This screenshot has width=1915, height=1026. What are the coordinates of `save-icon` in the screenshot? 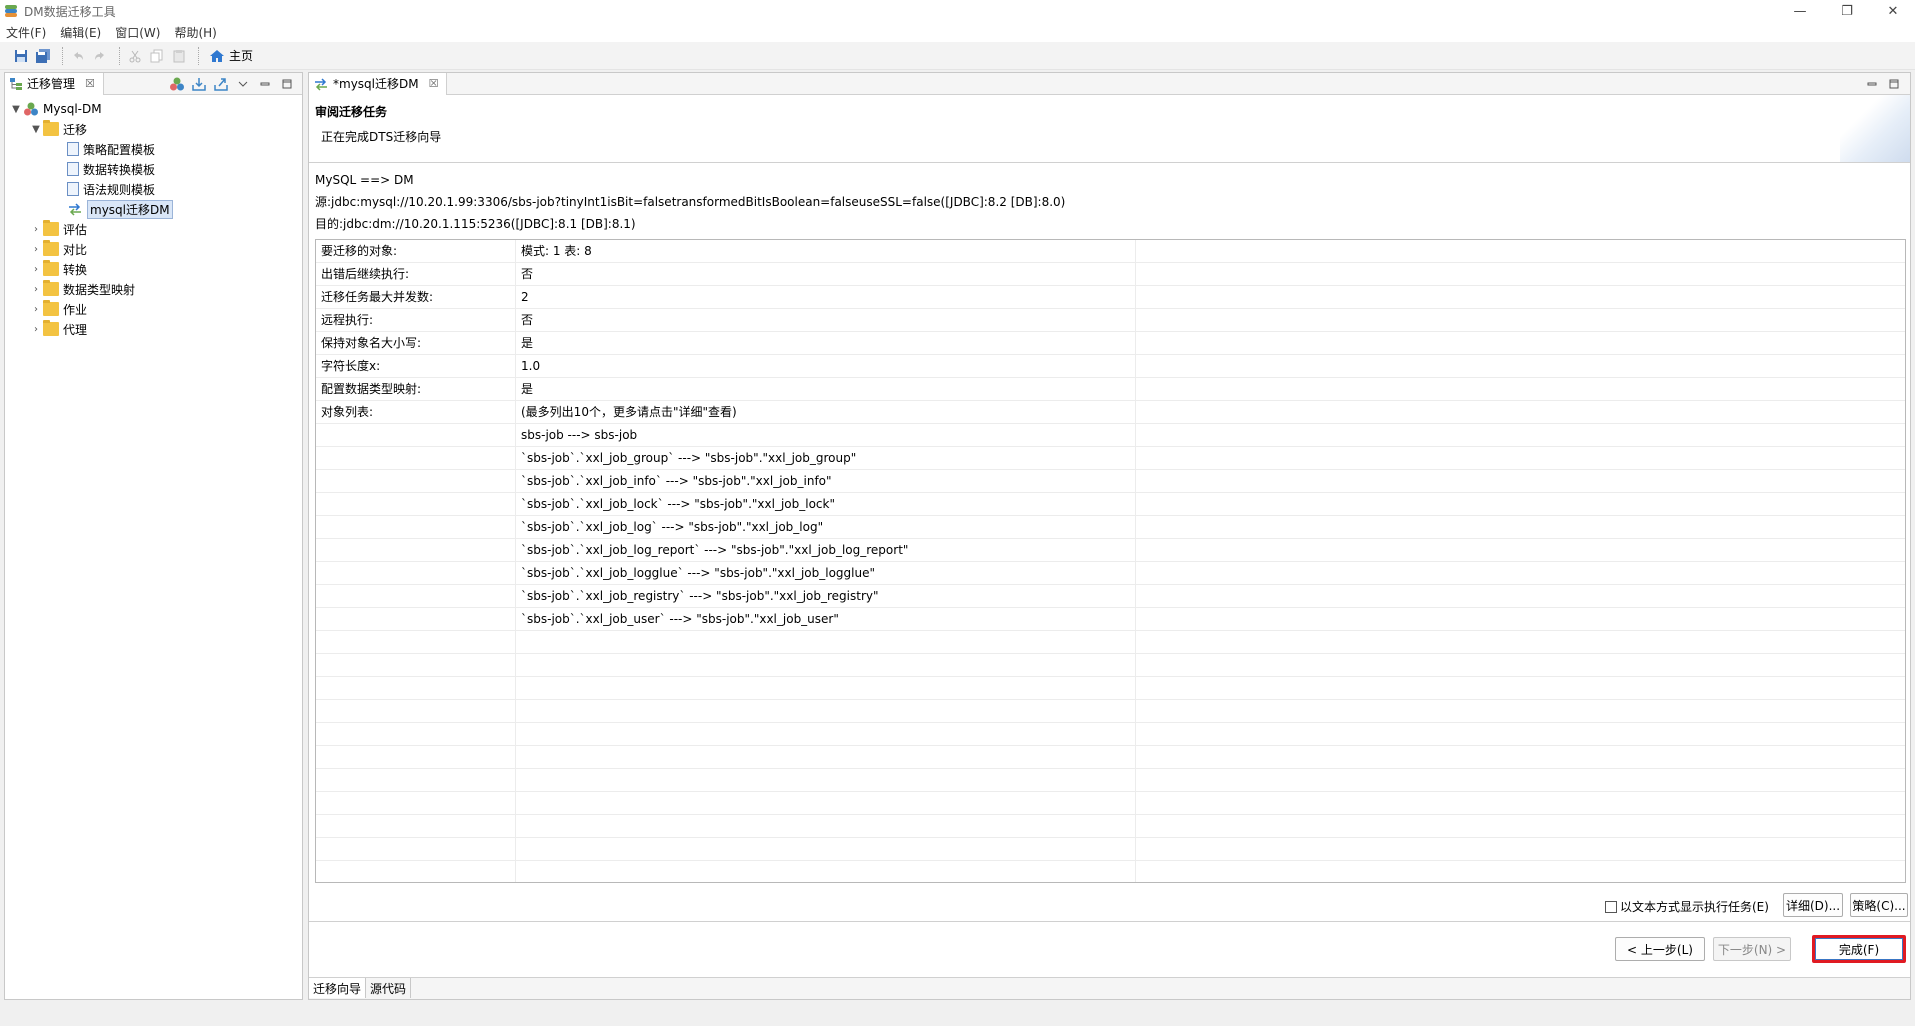 It's located at (21, 55).